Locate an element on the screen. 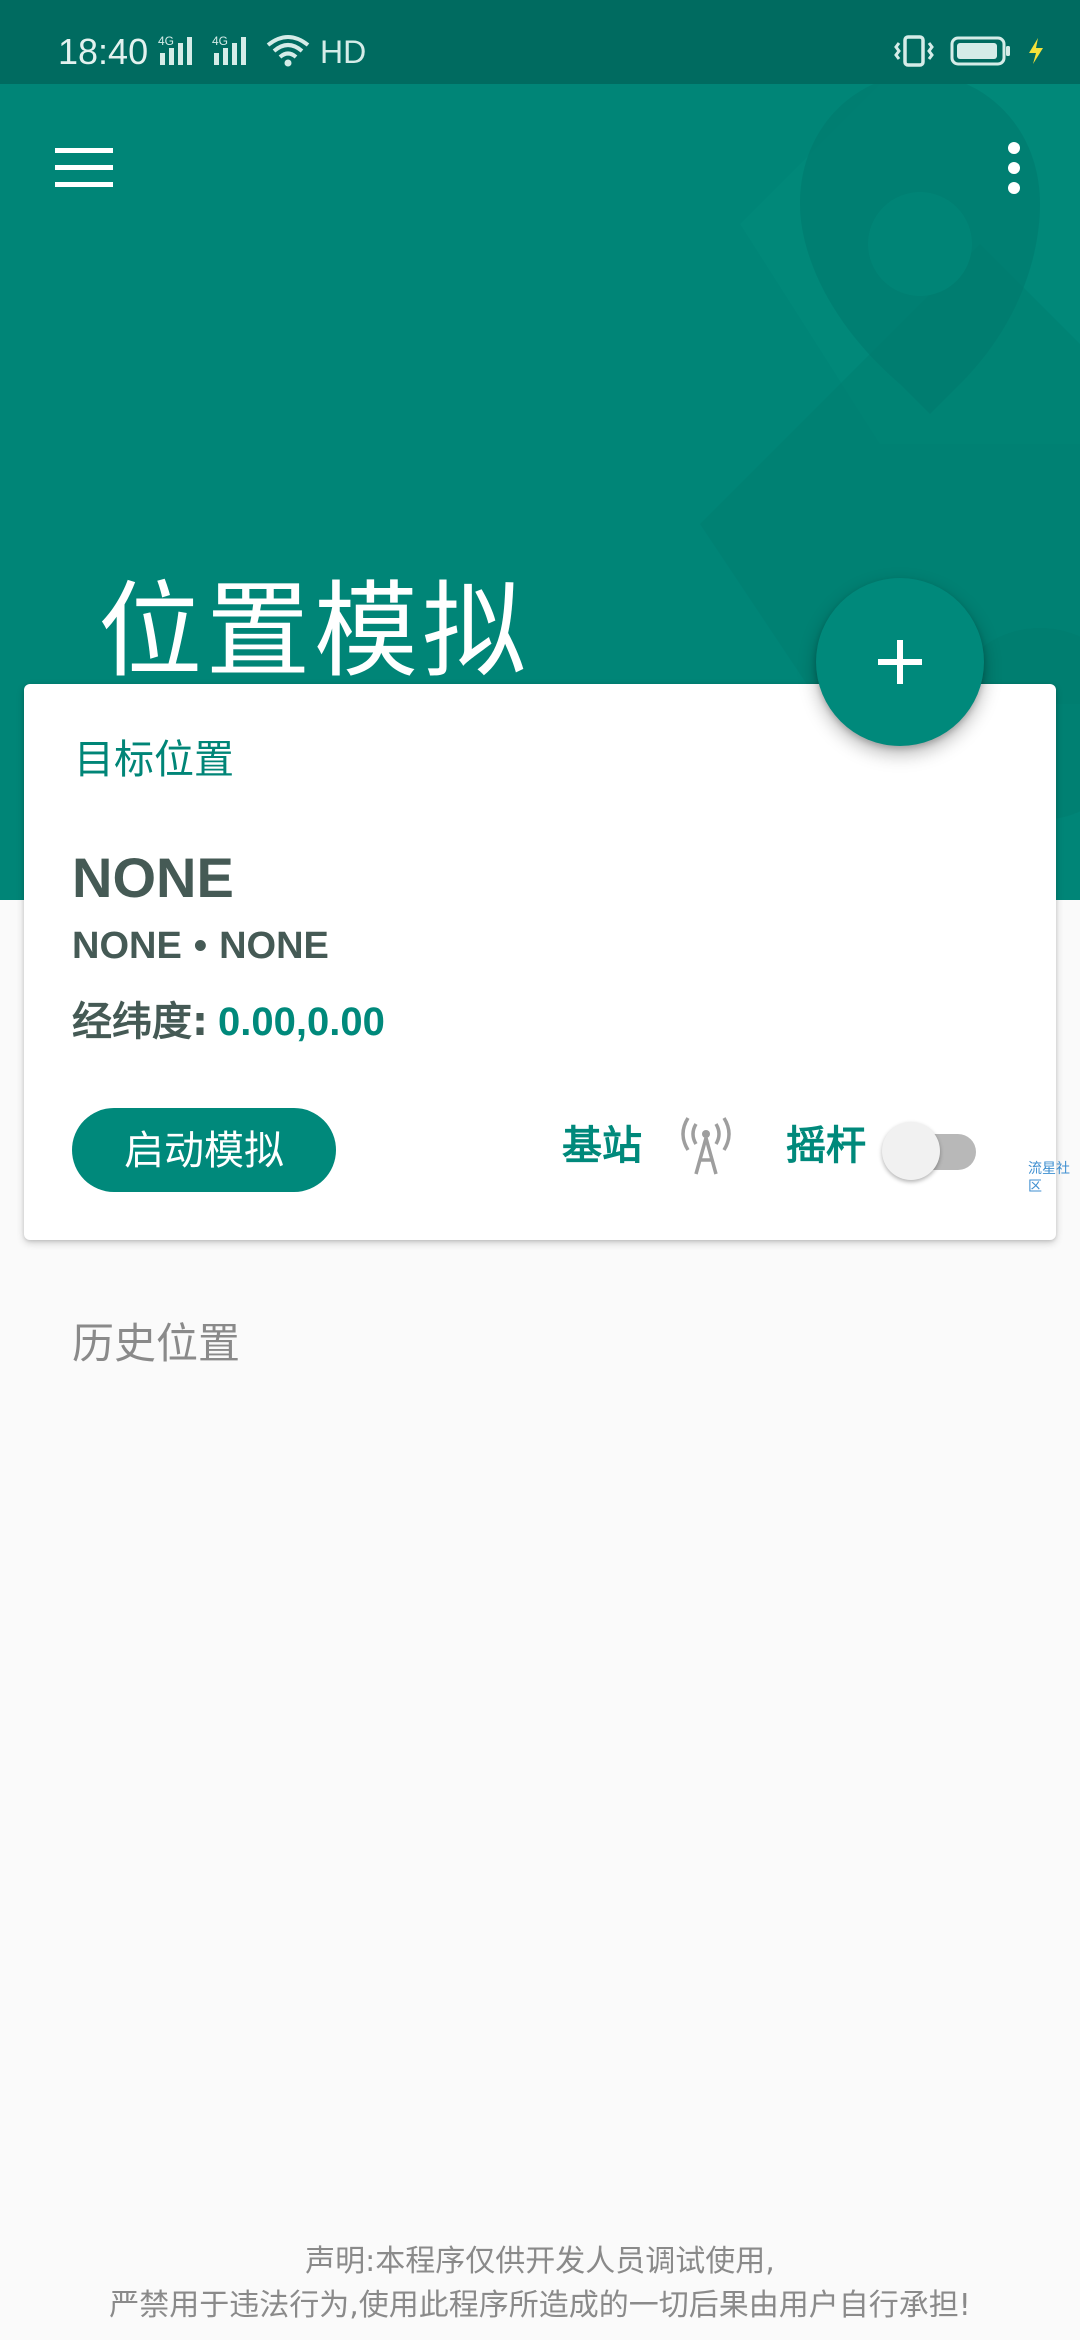 This screenshot has height=2340, width=1080. battery-icon is located at coordinates (981, 53).